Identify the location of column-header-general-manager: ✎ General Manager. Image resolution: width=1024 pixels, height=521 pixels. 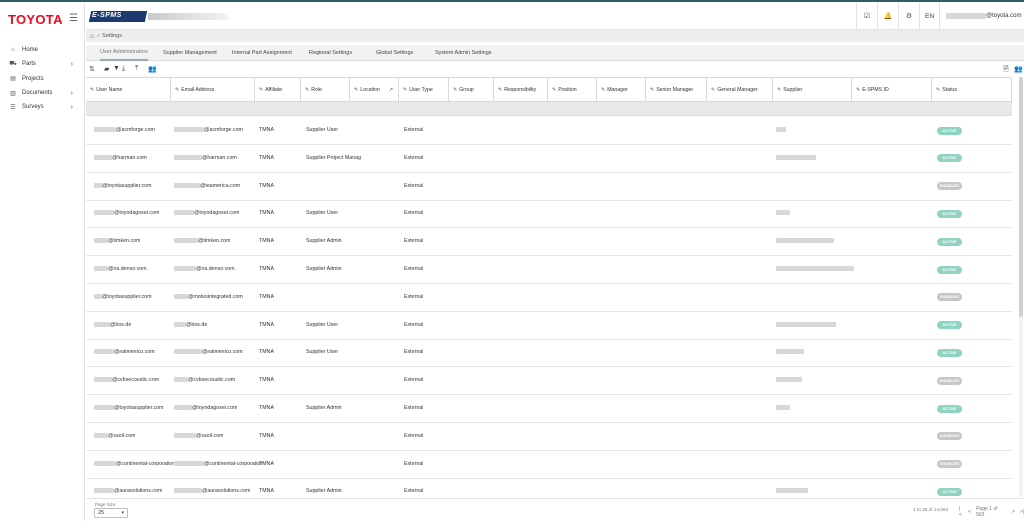
(740, 90).